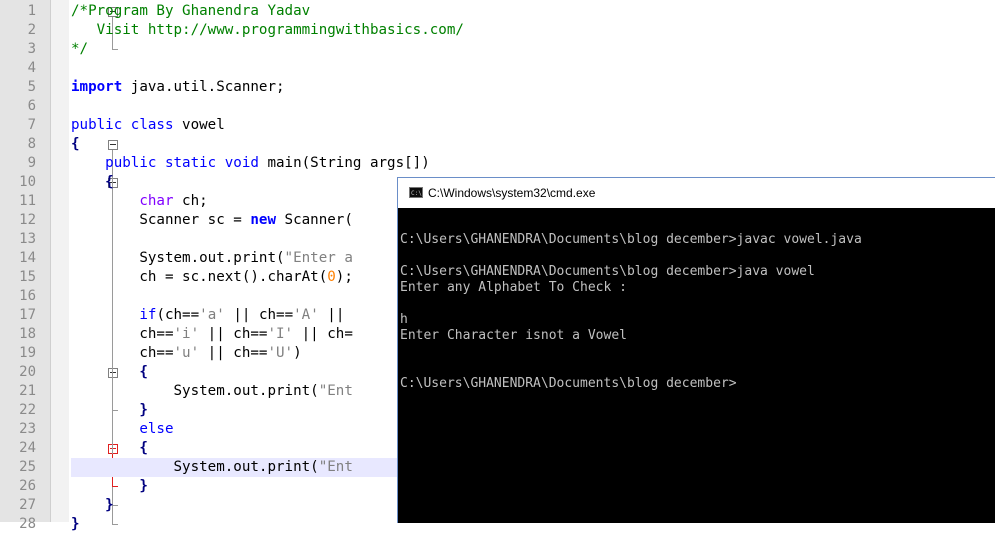  I want to click on code-token: */, so click(80, 49).